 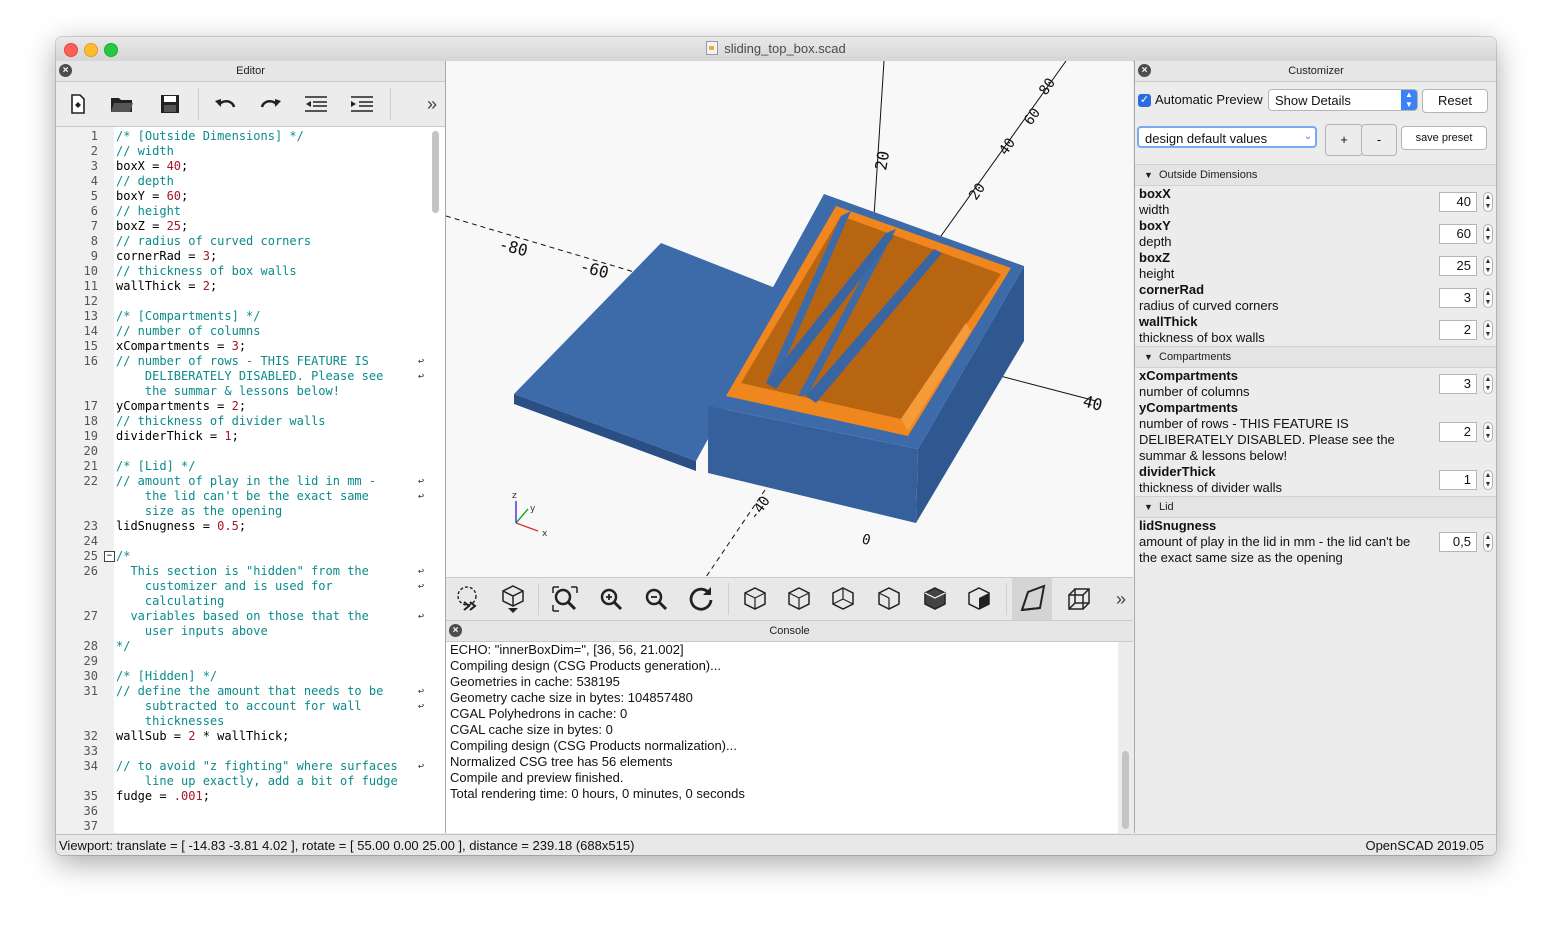 What do you see at coordinates (1458, 480) in the screenshot?
I see `parameter-value-input: 1` at bounding box center [1458, 480].